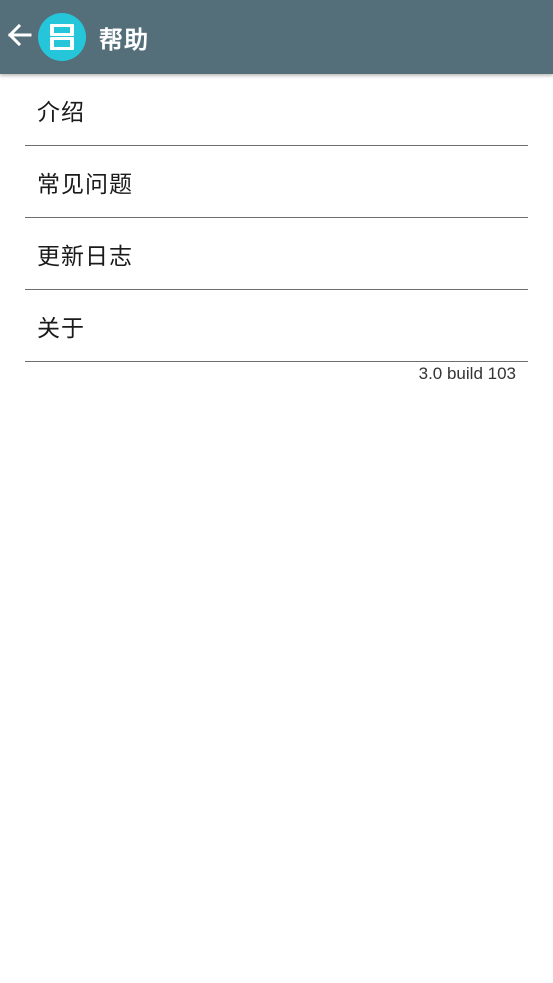  What do you see at coordinates (276, 37) in the screenshot?
I see `app-bar: 帮助` at bounding box center [276, 37].